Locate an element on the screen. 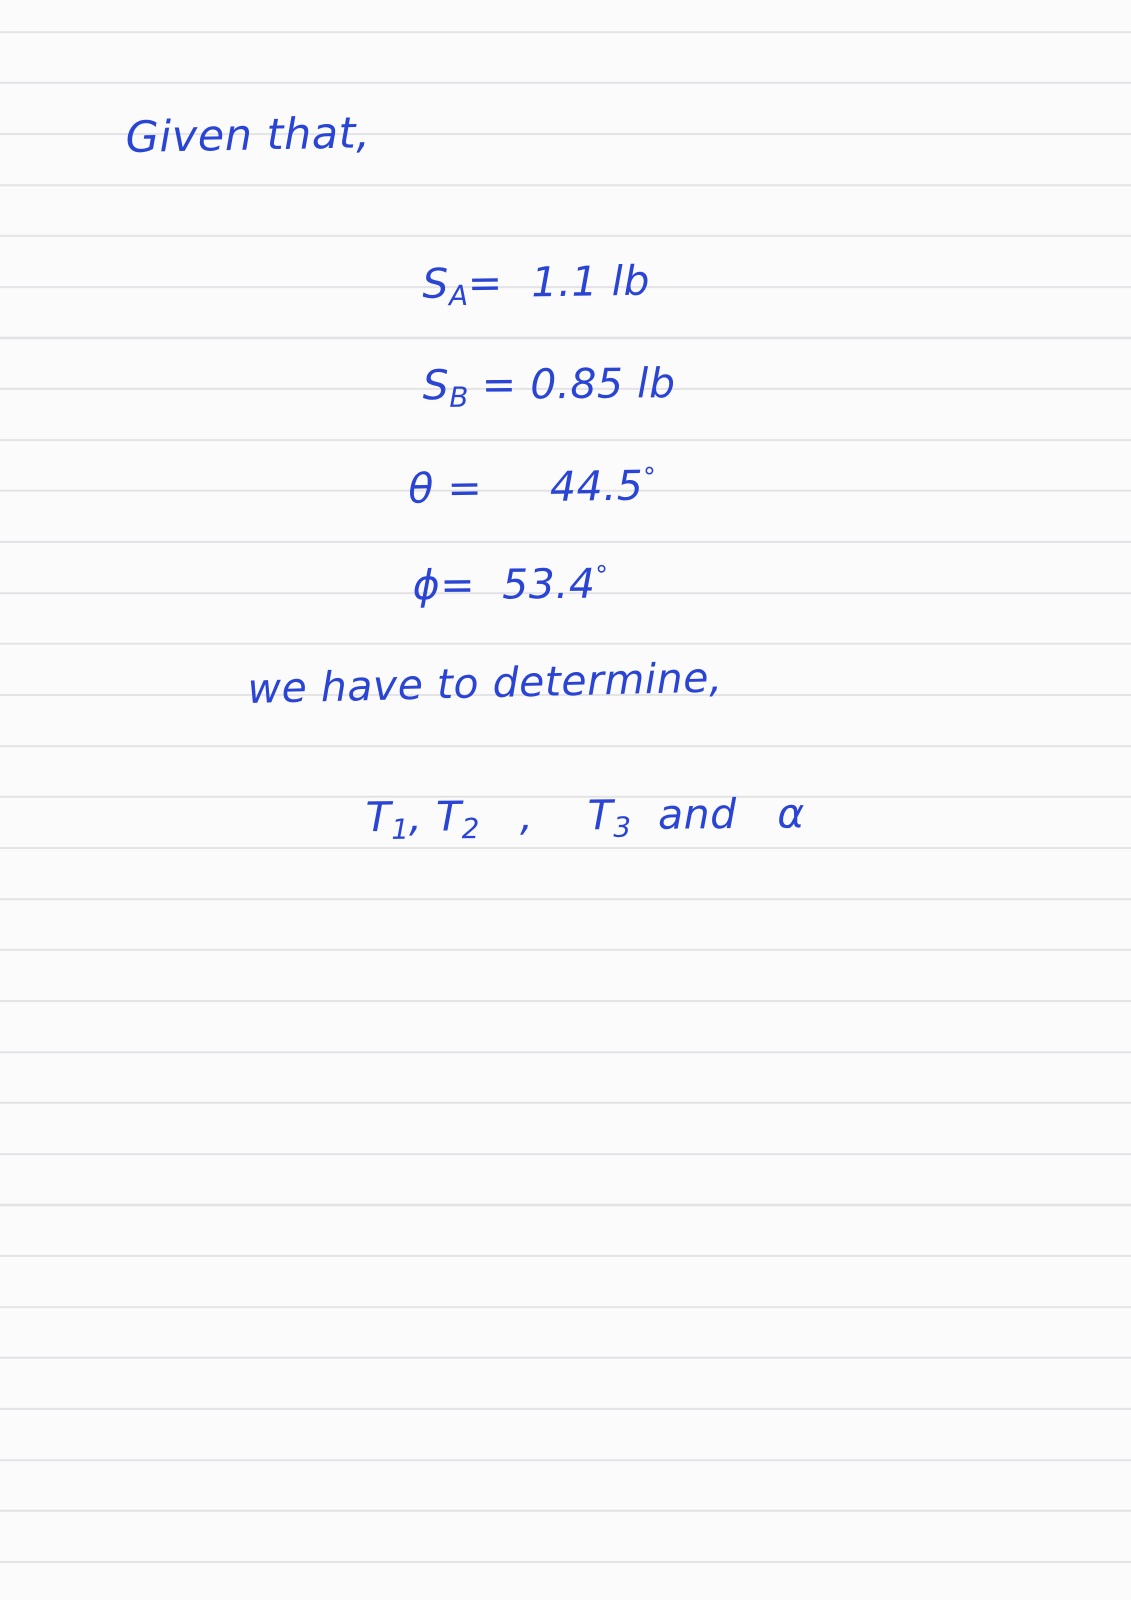 The width and height of the screenshot is (1131, 1600). value-sb: 0.85 is located at coordinates (577, 384).